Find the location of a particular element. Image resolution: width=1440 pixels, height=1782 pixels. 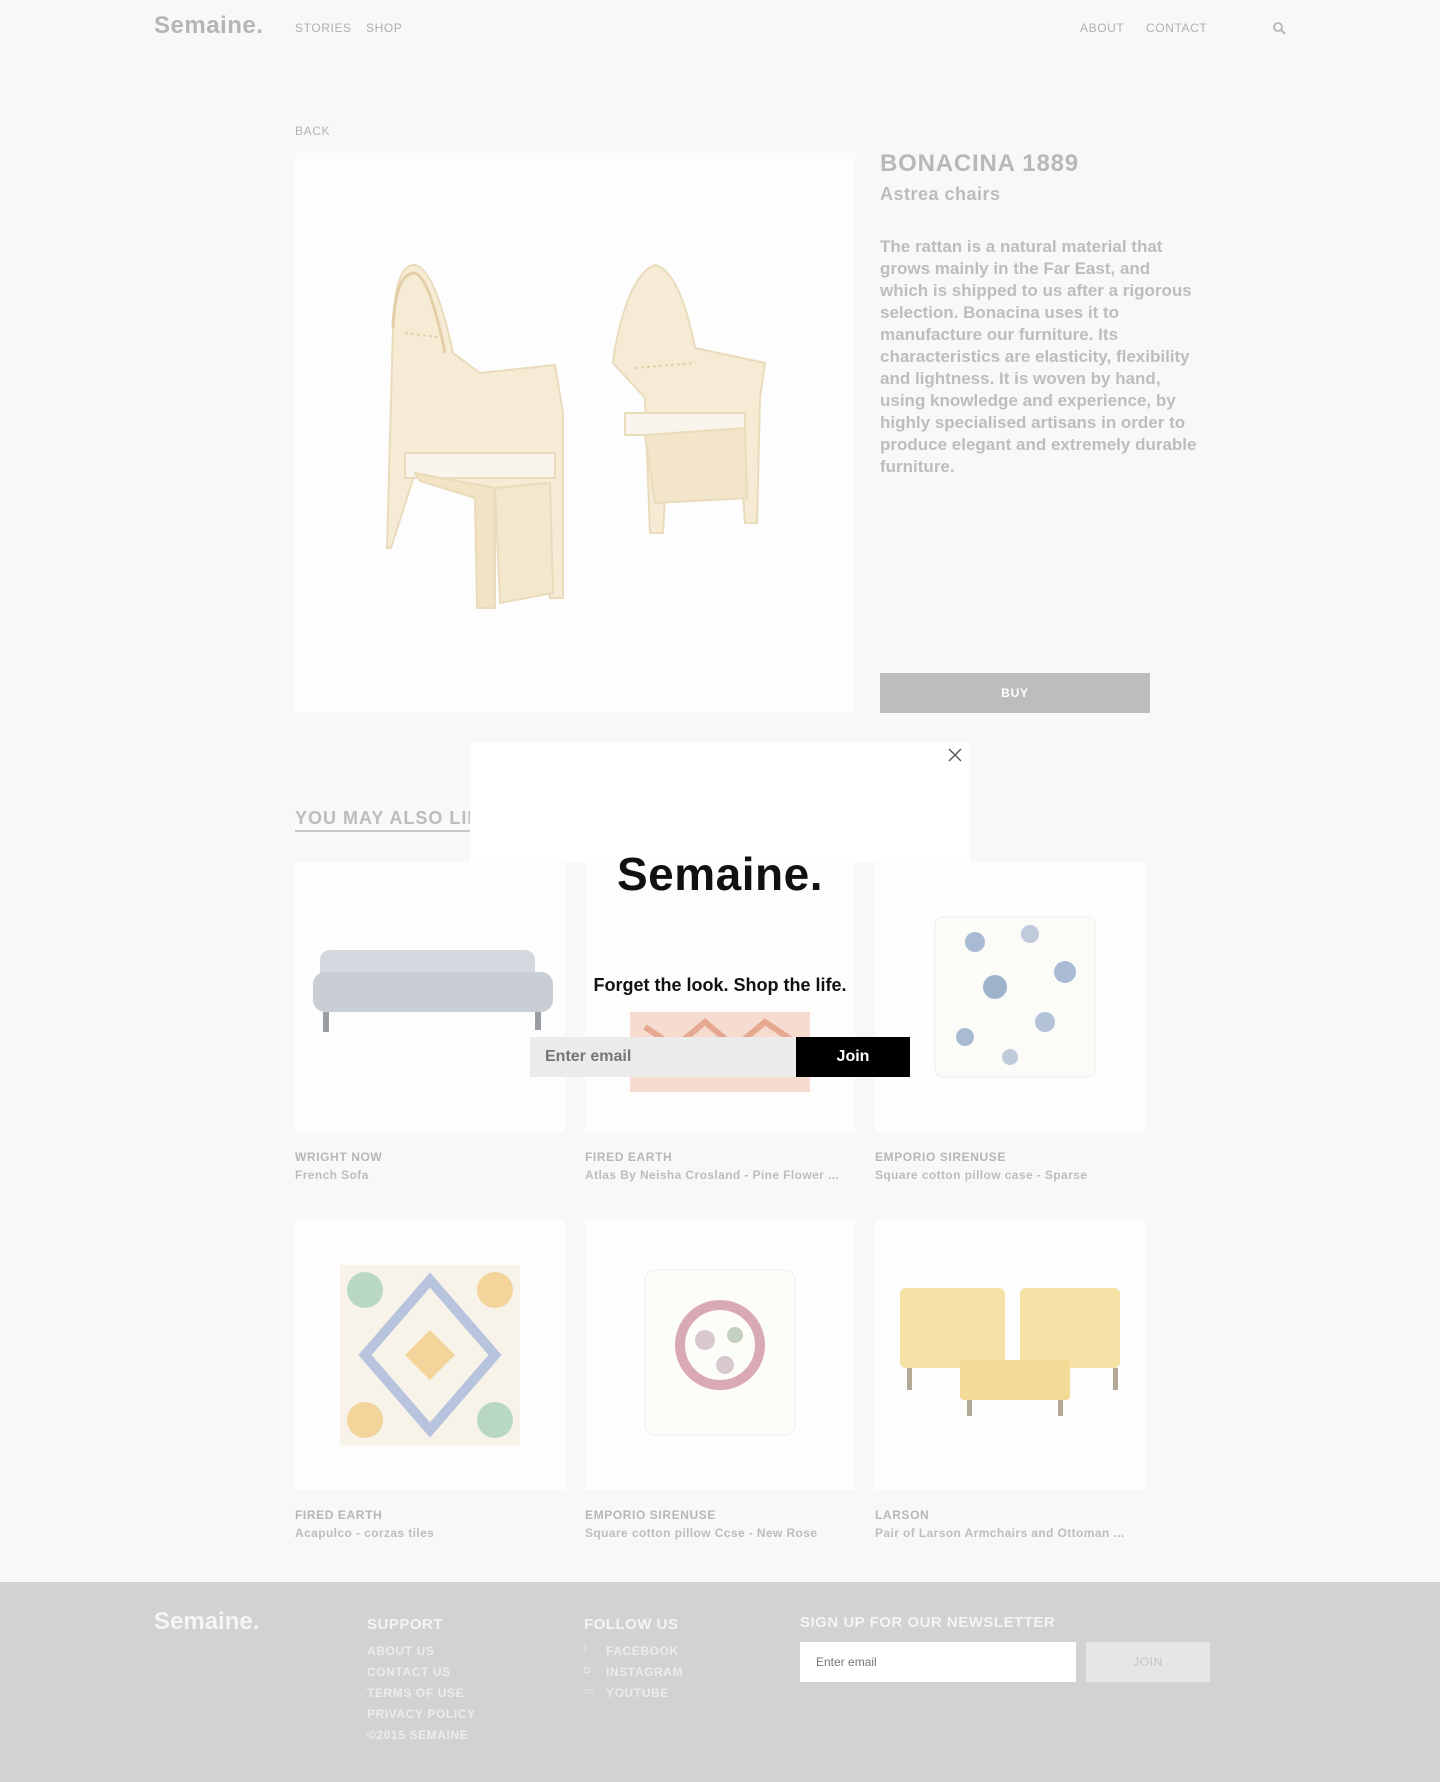

also-like-heading: YOU MAY ALSO LIKE is located at coordinates (395, 820).